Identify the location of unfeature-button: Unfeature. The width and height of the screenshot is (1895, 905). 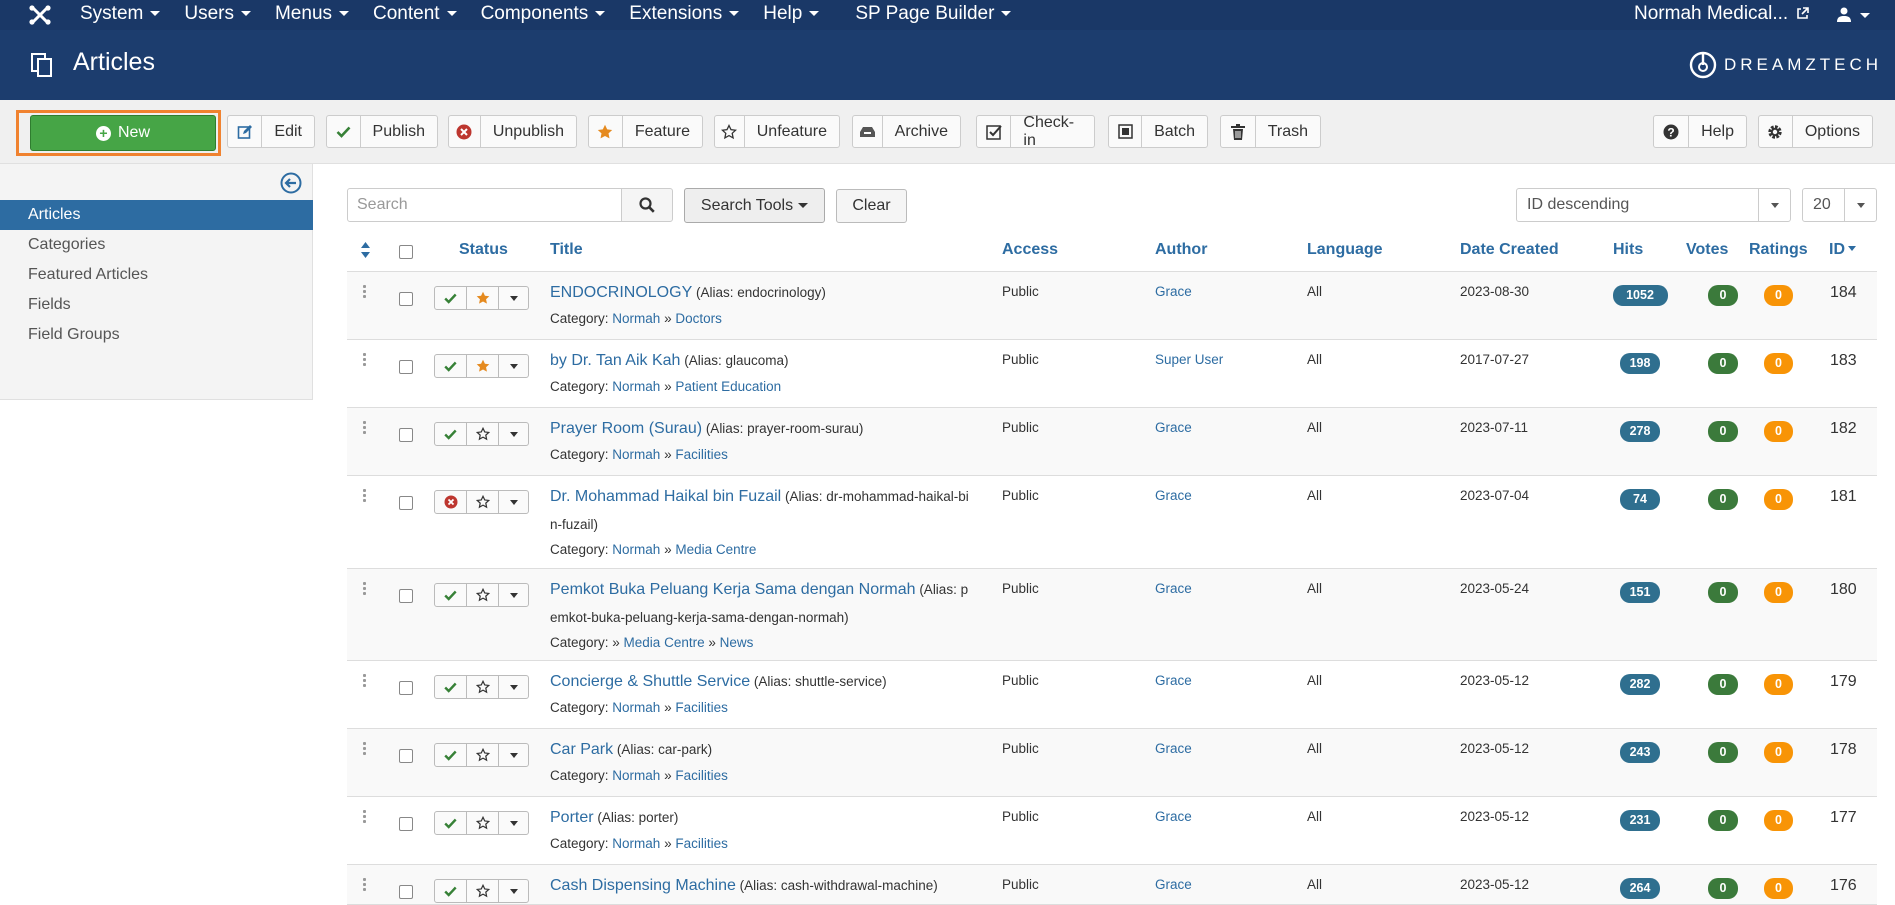
(777, 131).